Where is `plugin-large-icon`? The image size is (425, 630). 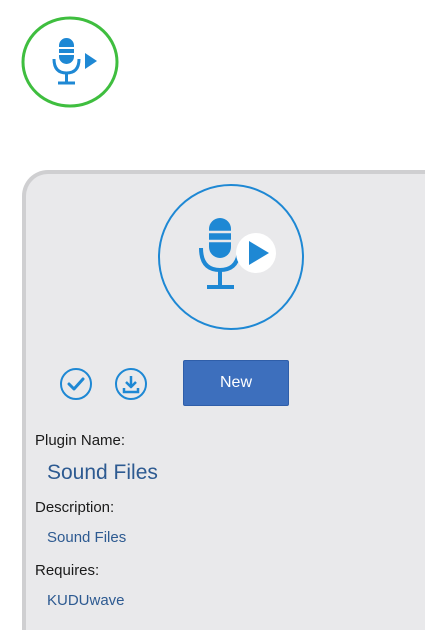 plugin-large-icon is located at coordinates (231, 257).